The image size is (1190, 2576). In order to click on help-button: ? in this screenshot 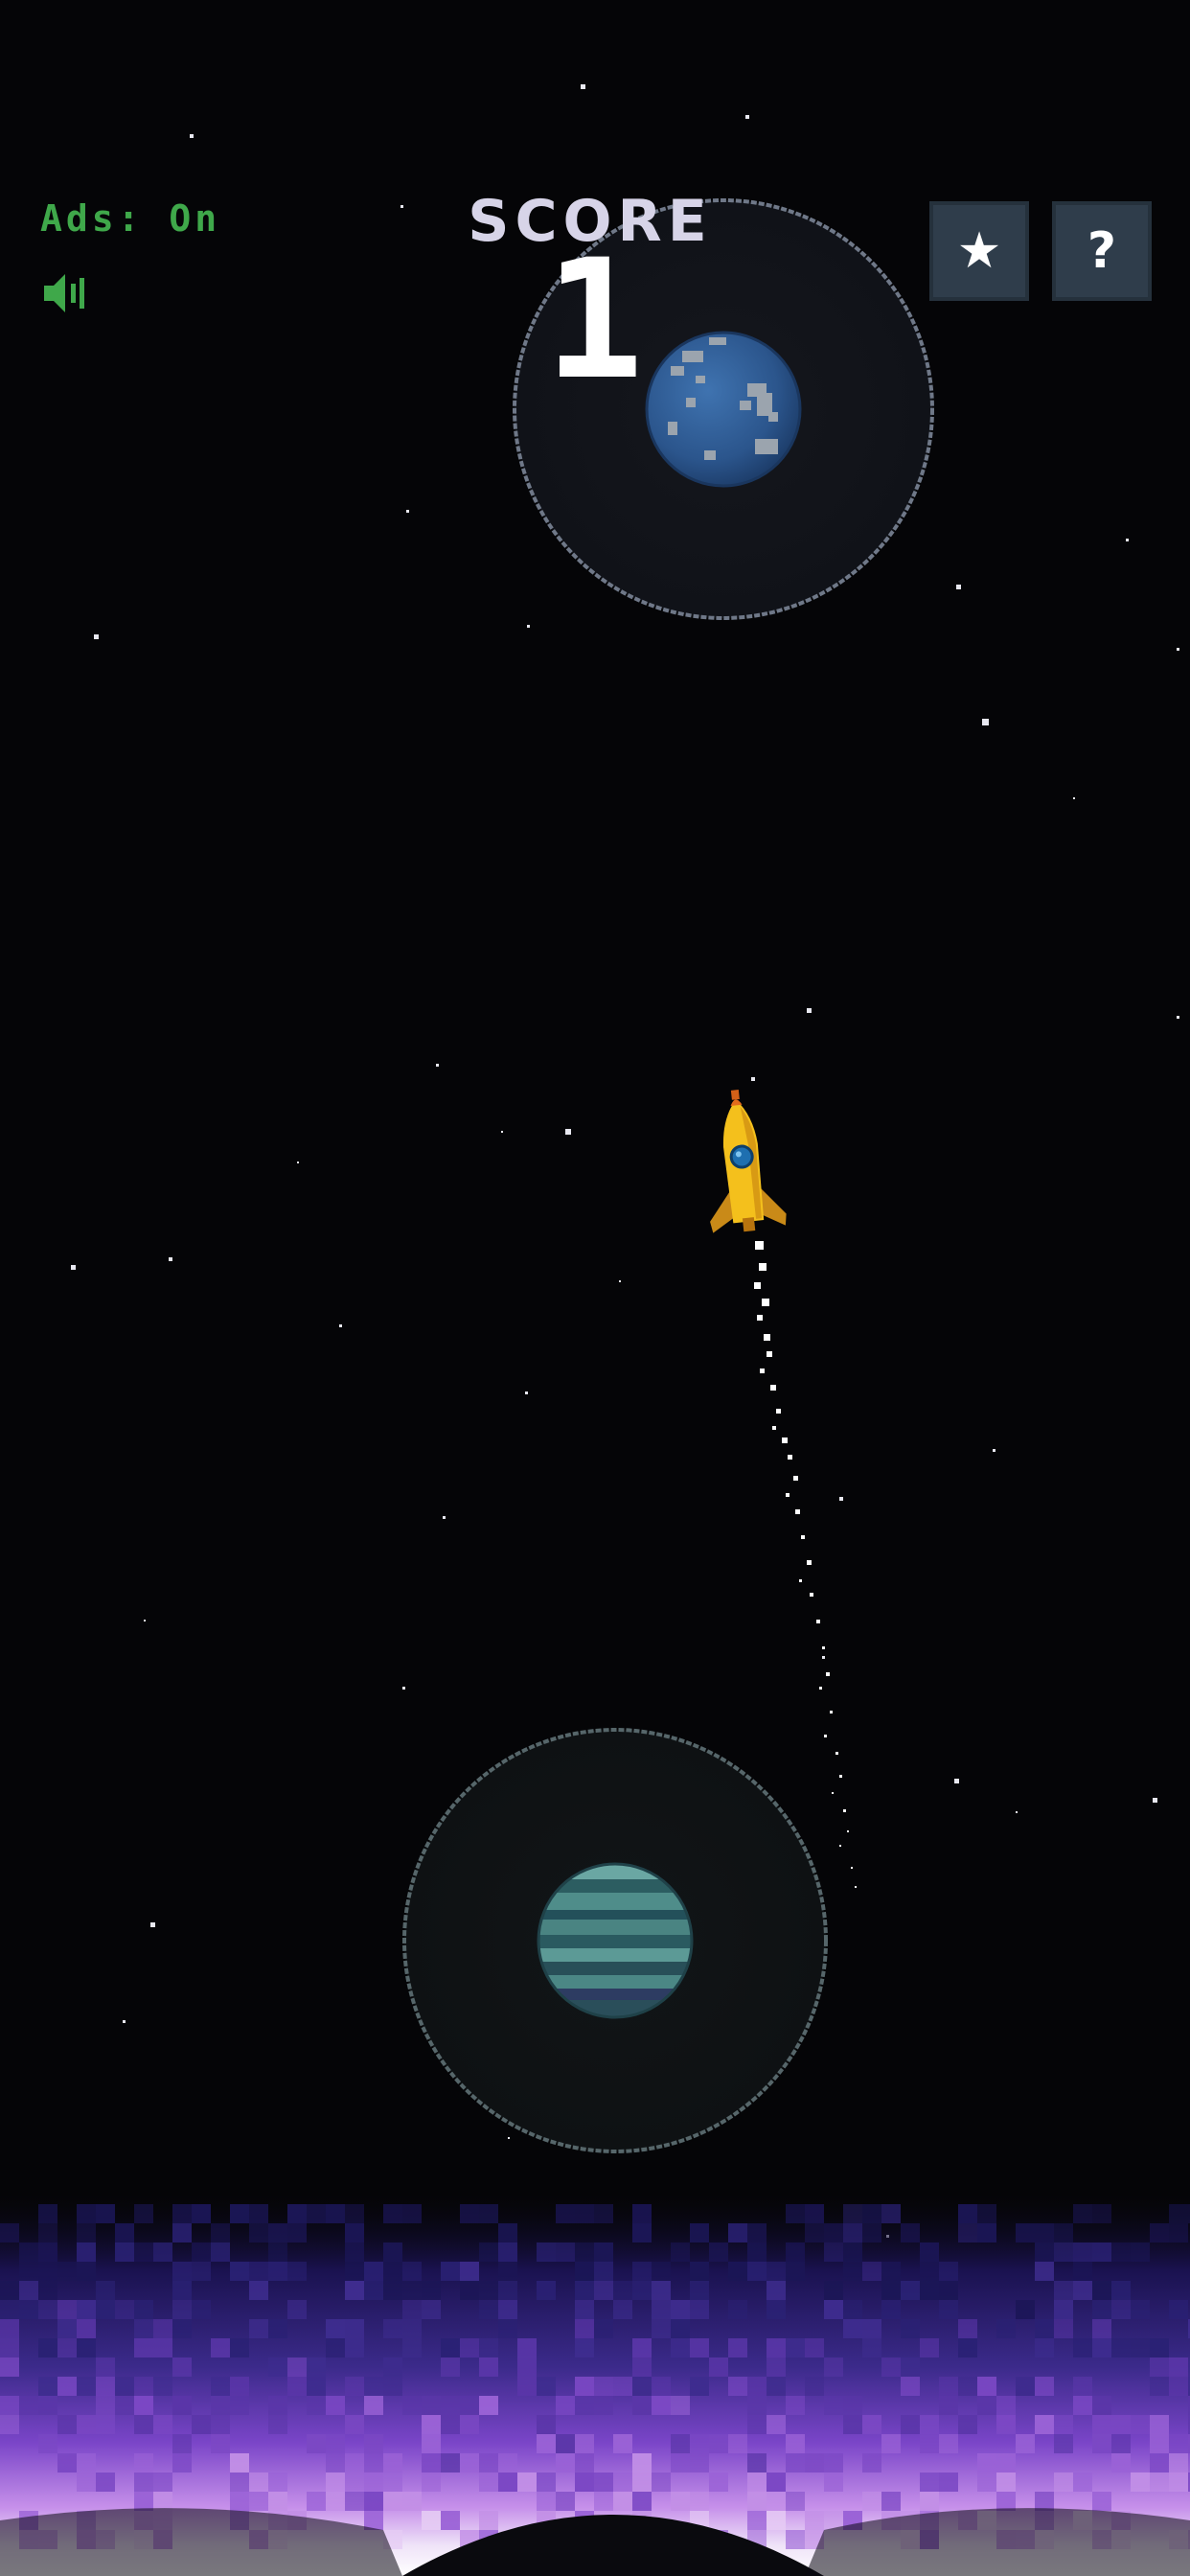, I will do `click(1102, 251)`.